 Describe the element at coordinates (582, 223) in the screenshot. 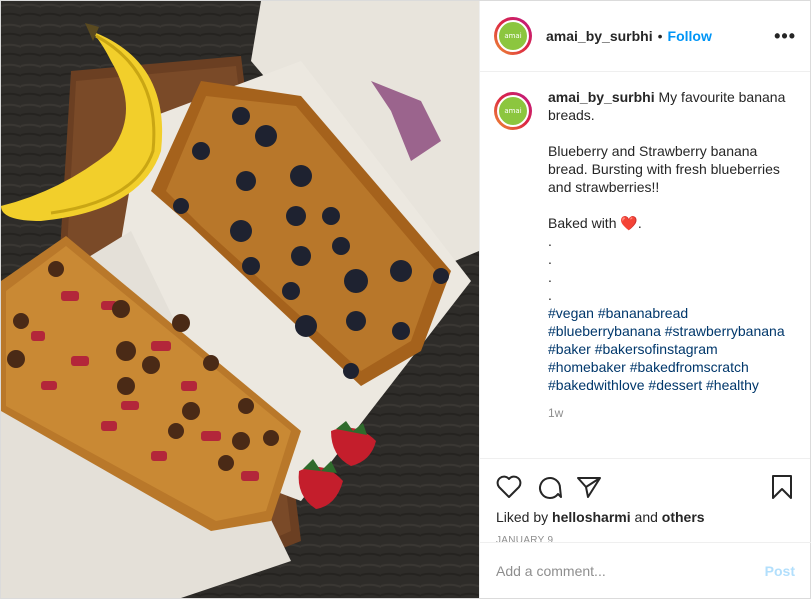

I see `baked-with-text: Baked with` at that location.